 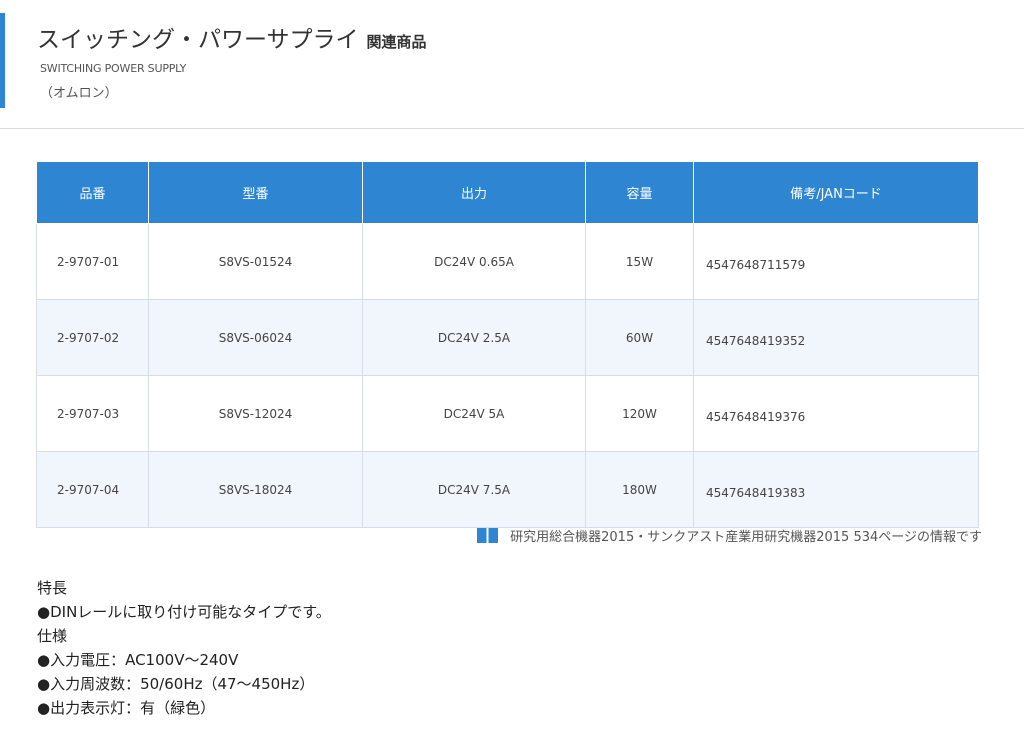 What do you see at coordinates (92, 489) in the screenshot?
I see `cell-item-code: 2-9707-04` at bounding box center [92, 489].